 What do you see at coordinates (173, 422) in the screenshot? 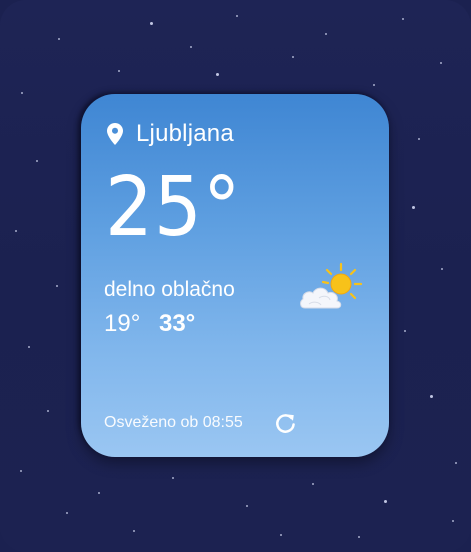
I see `last-updated-text: Osveženo ob 08:55` at bounding box center [173, 422].